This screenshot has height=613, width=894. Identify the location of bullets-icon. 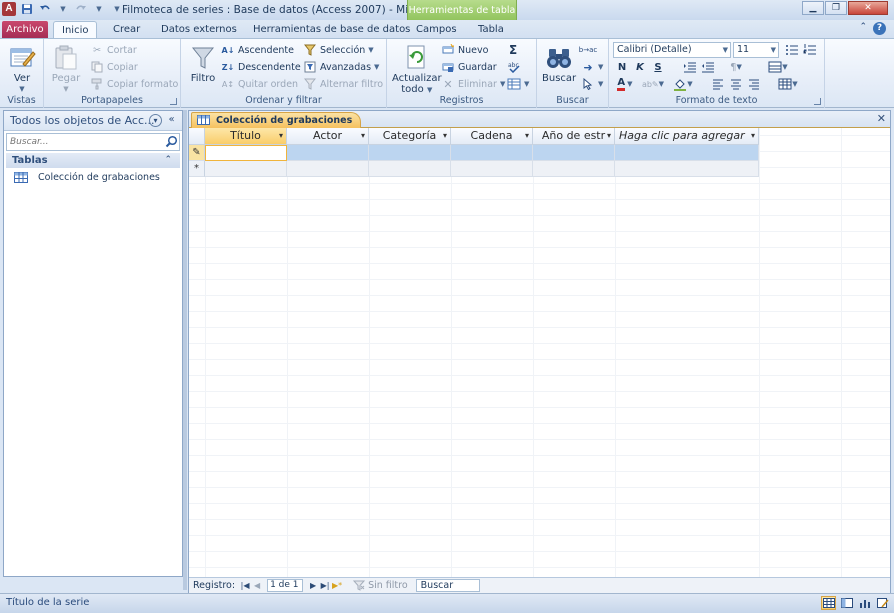
(792, 50).